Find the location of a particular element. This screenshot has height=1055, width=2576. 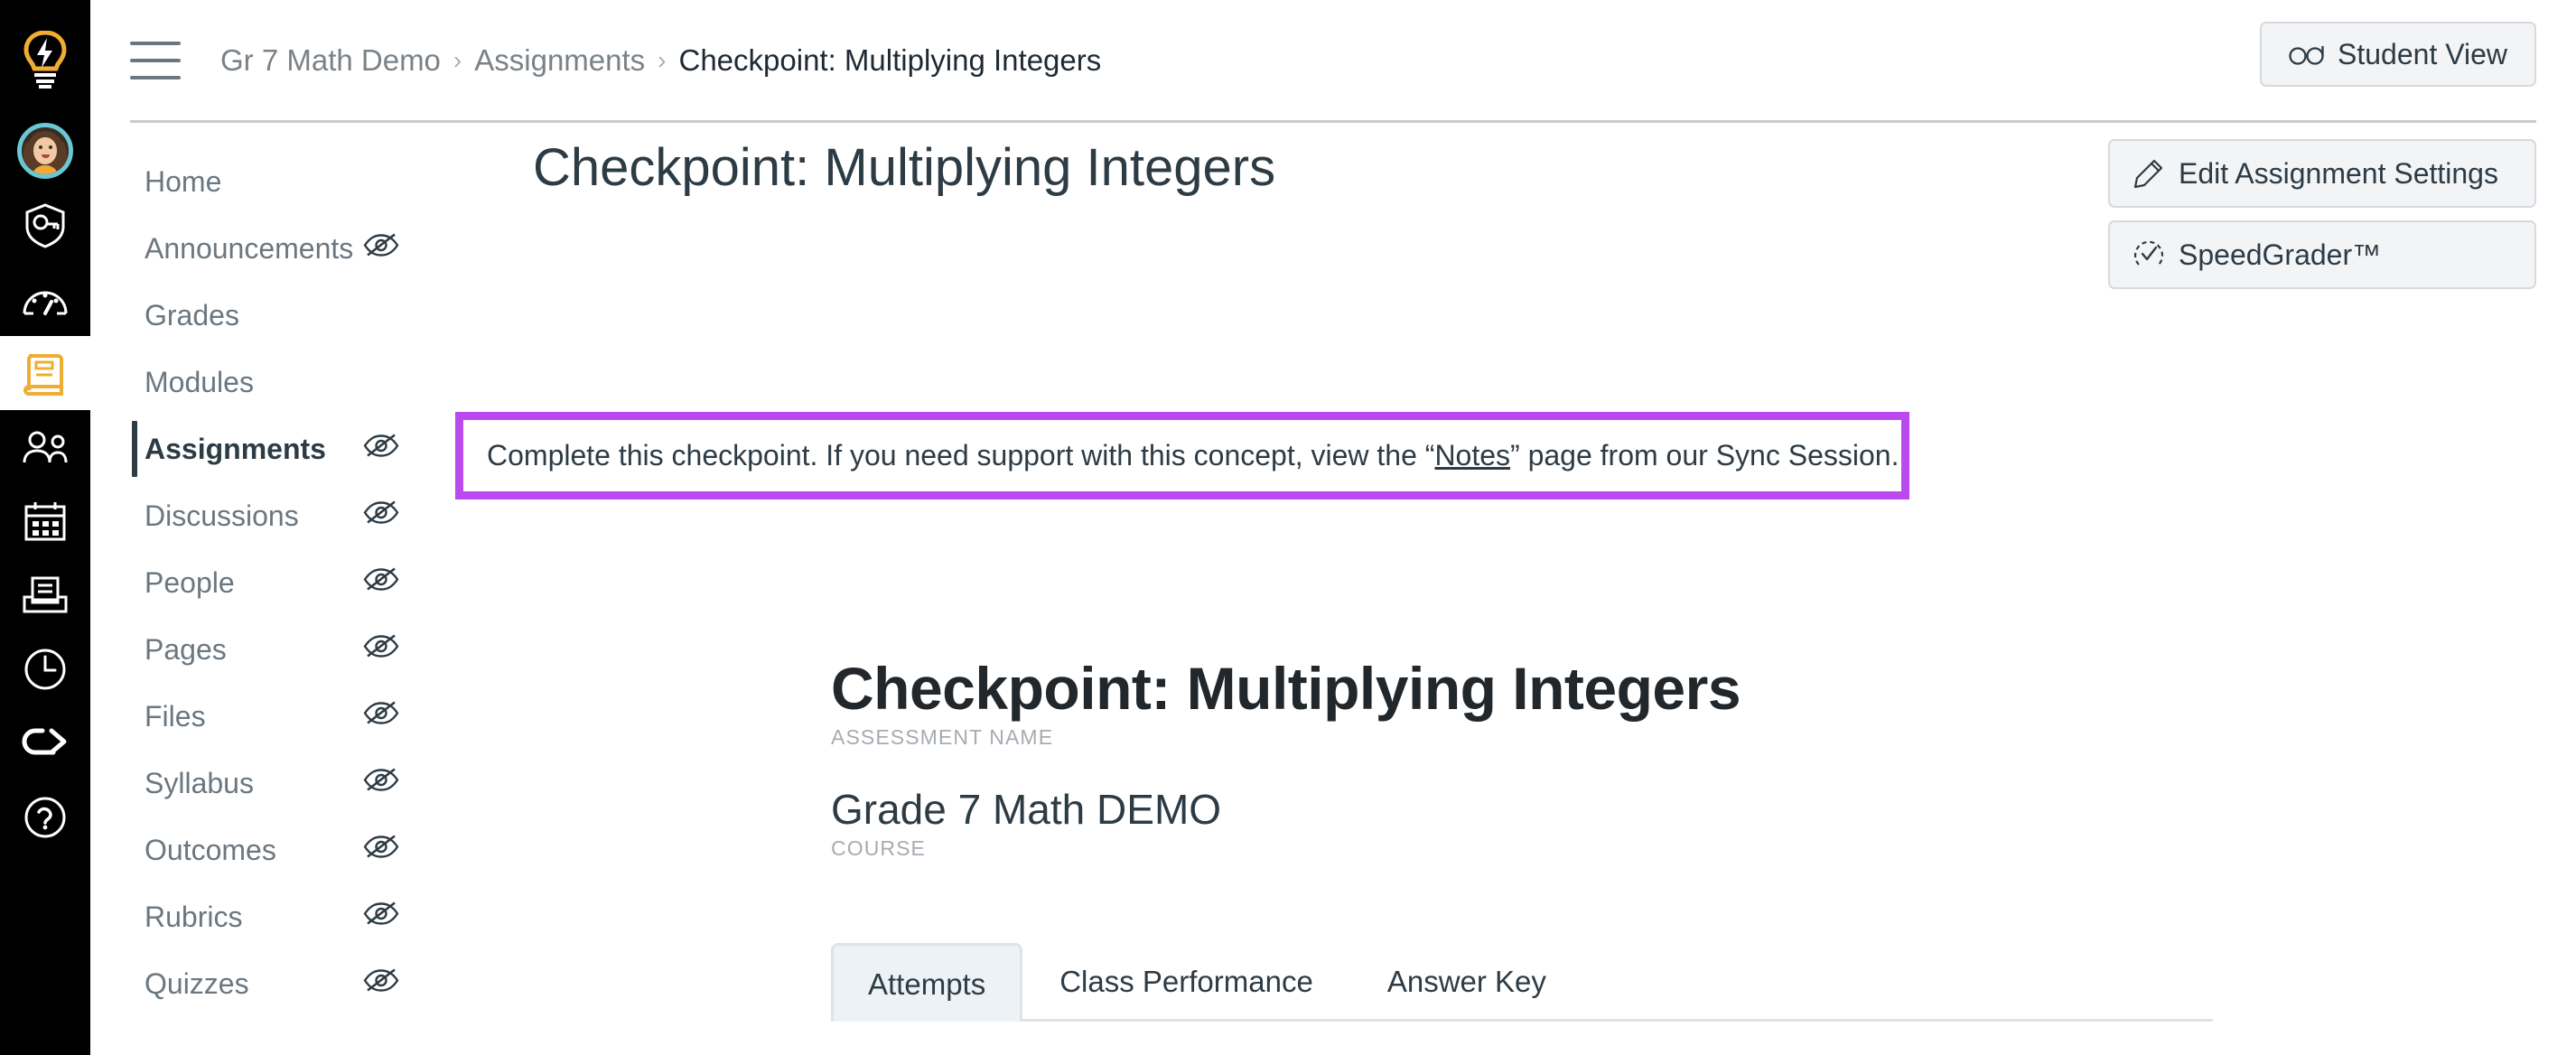

calendar-icon is located at coordinates (45, 522).